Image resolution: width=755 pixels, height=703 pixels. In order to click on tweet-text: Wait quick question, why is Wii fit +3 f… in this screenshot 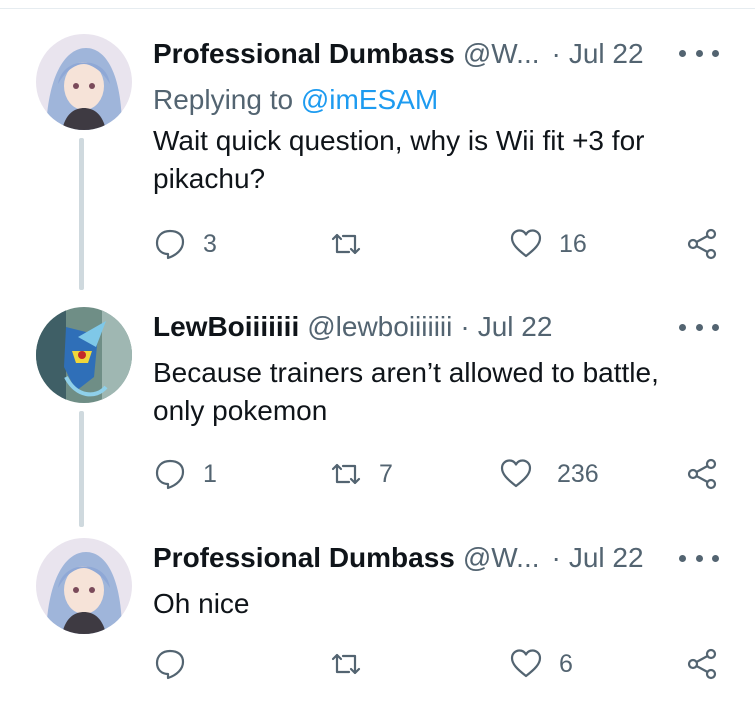, I will do `click(399, 159)`.